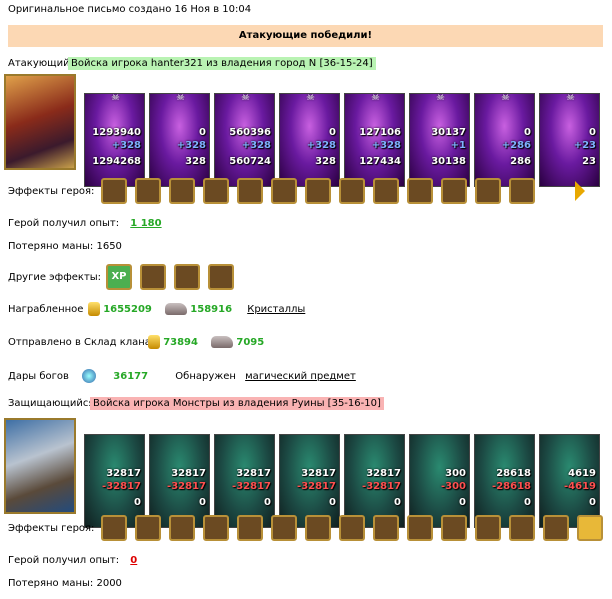 This screenshot has height=599, width=612. Describe the element at coordinates (380, 132) in the screenshot. I see `unit-count-before: 127106` at that location.